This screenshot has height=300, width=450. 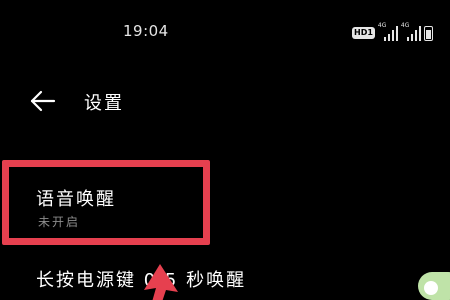 I want to click on page-title: 设置, so click(x=104, y=103).